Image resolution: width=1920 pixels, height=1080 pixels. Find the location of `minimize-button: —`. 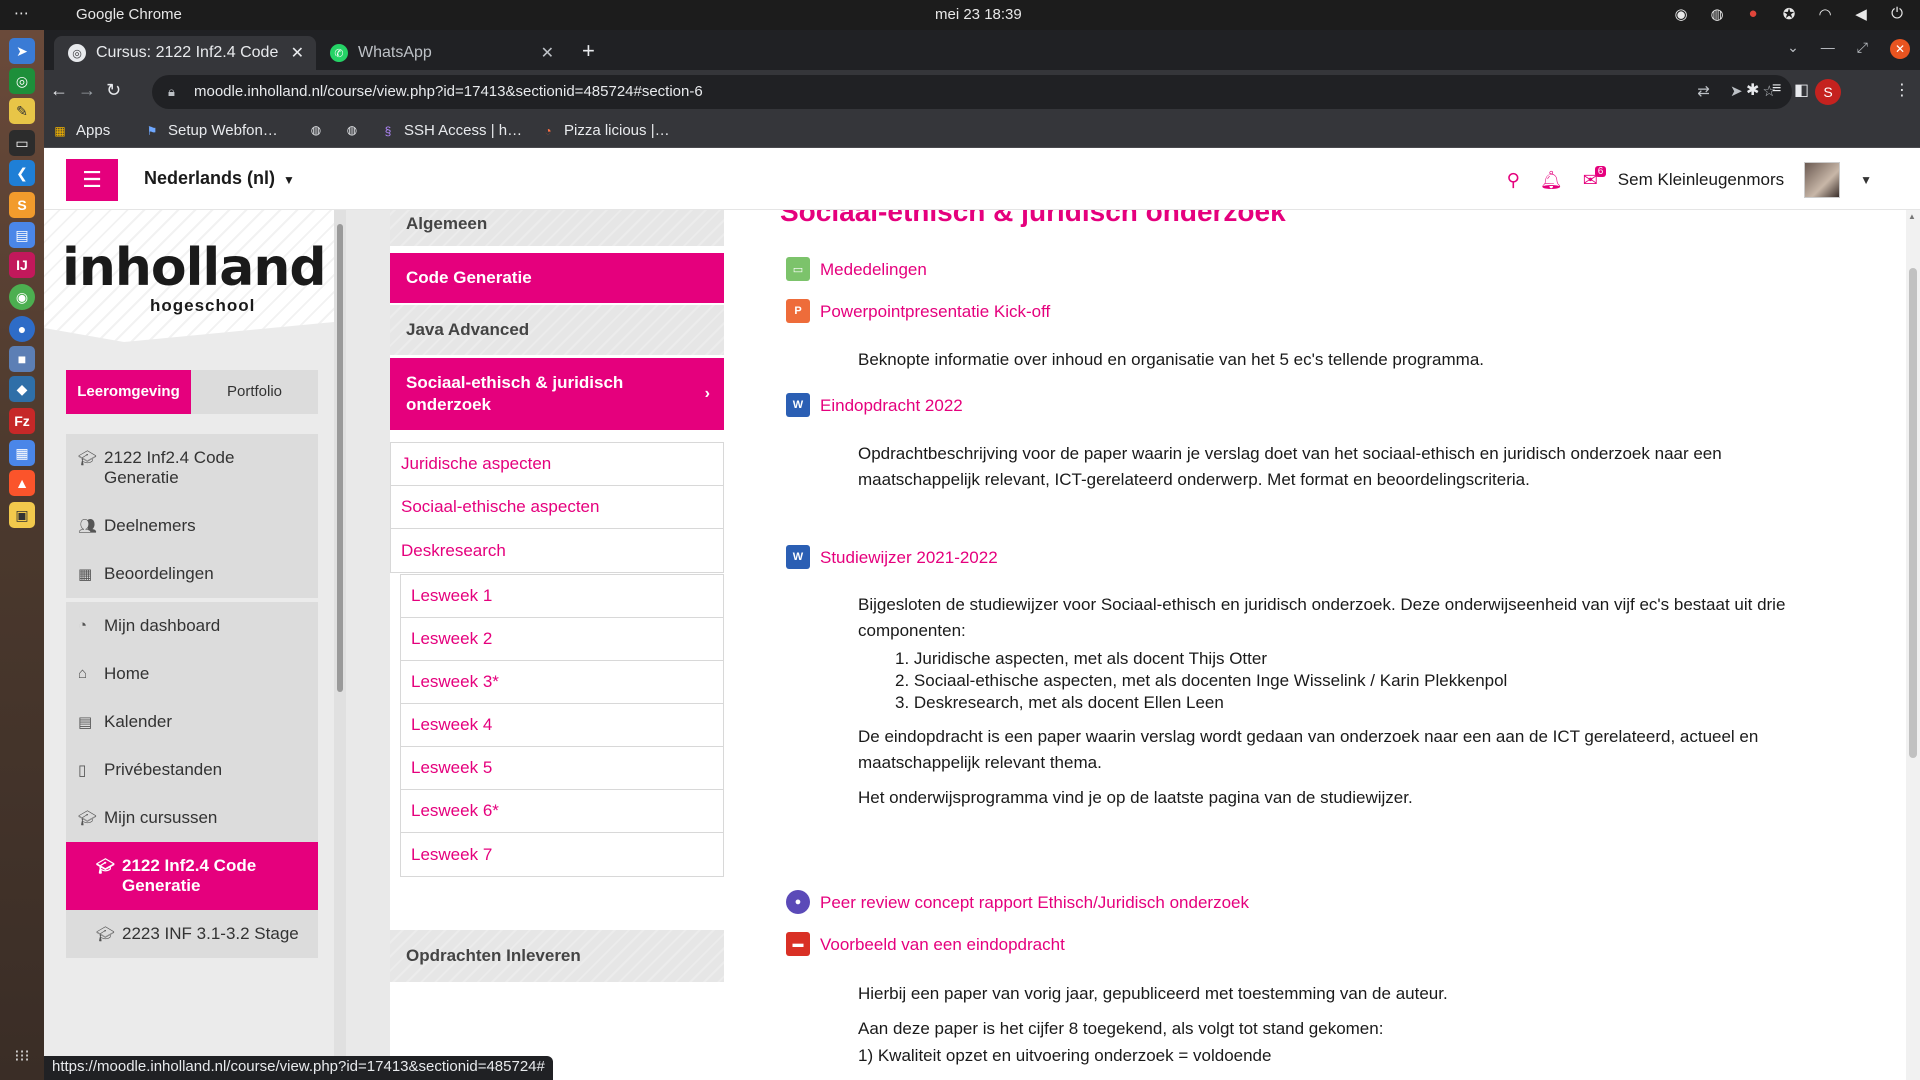

minimize-button: — is located at coordinates (1828, 49).